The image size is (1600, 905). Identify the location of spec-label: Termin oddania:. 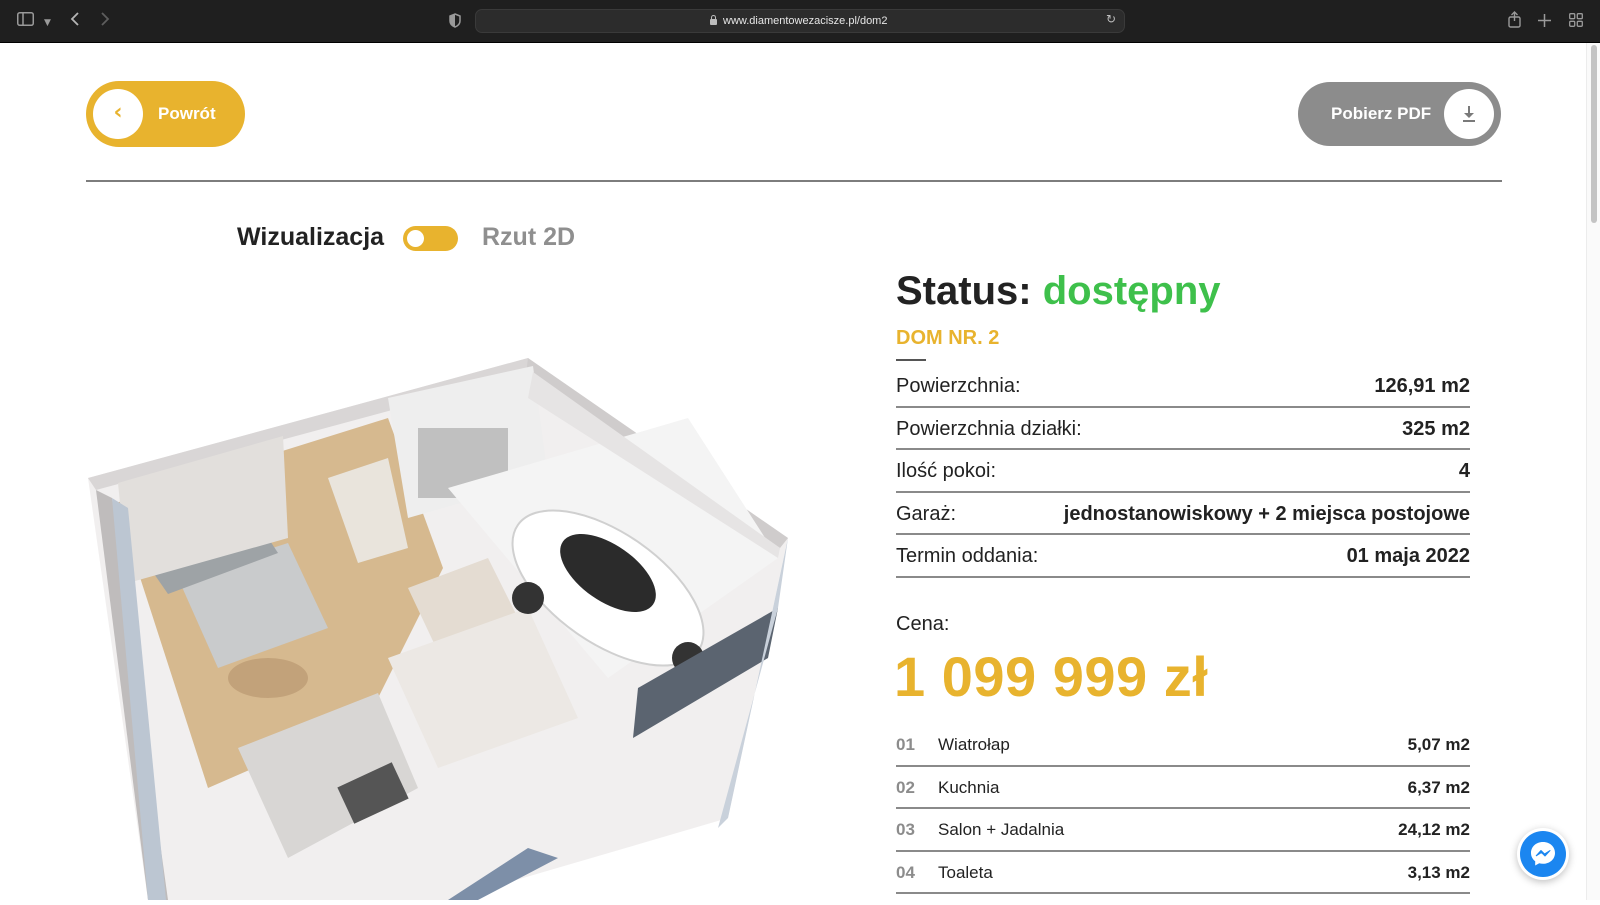
(967, 556).